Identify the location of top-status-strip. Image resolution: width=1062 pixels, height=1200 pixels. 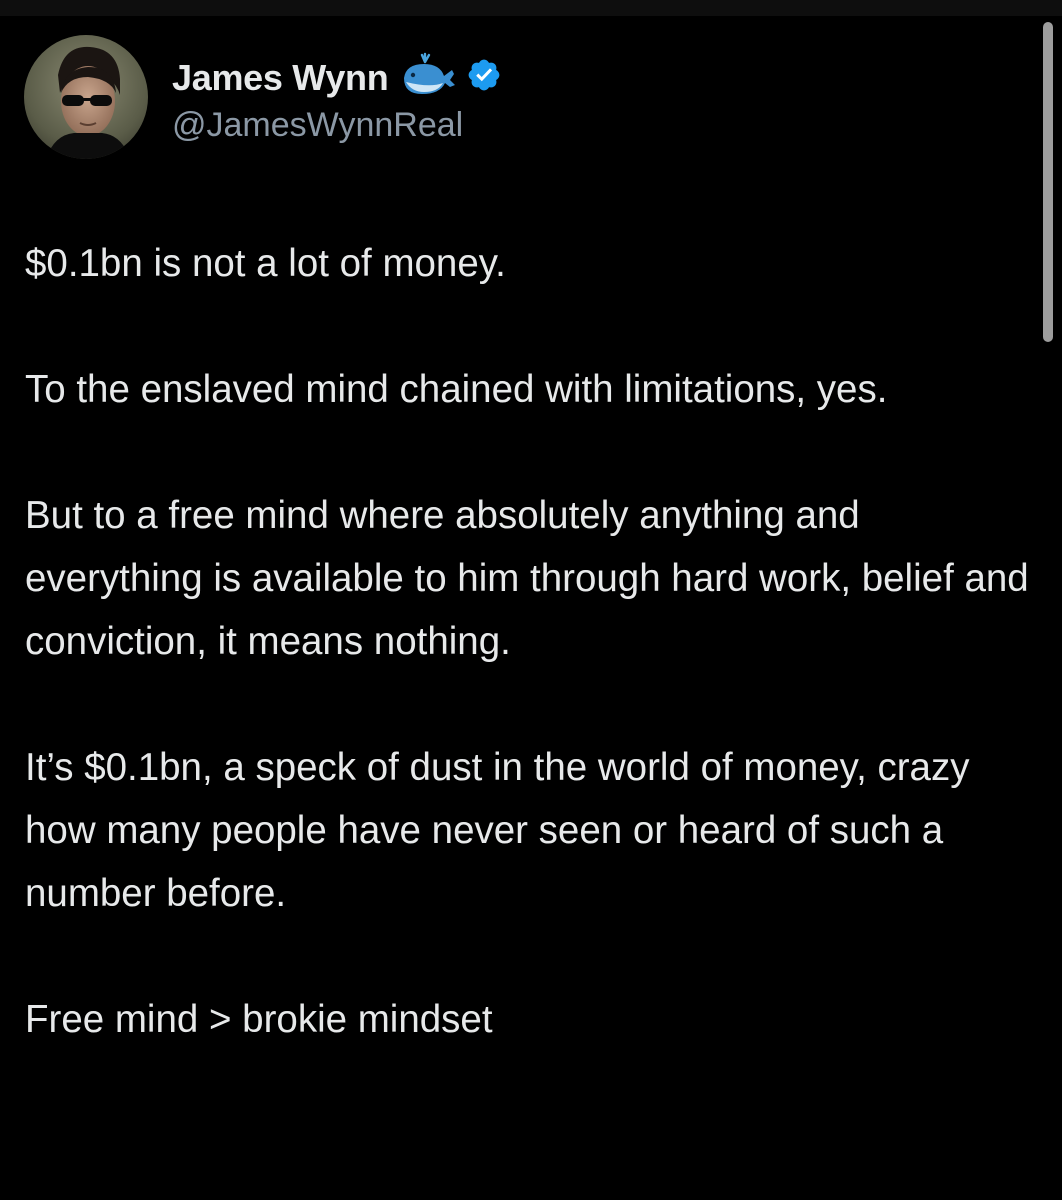
(531, 8).